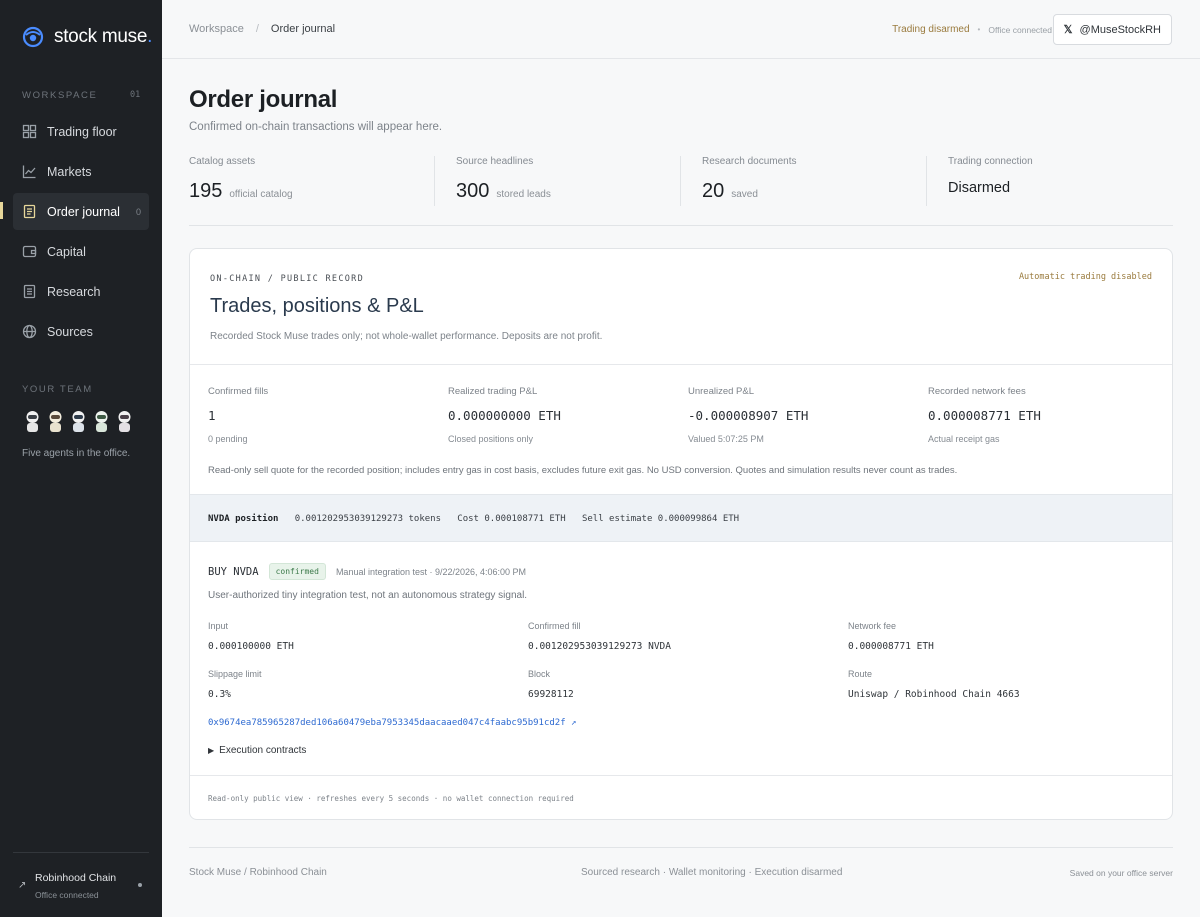 The image size is (1200, 917). Describe the element at coordinates (238, 415) in the screenshot. I see `metric-confirmed-fills: Confirmed fills 1 0 pending` at that location.